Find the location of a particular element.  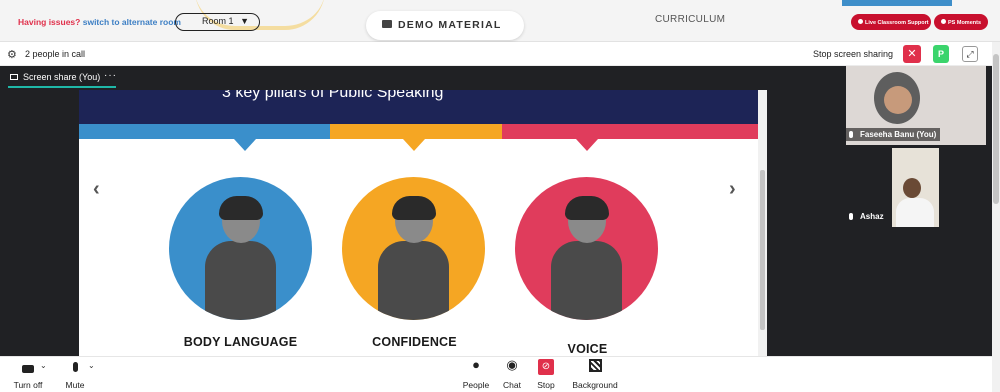

participant-tiles: Faseeha Banu (You) Ashaz is located at coordinates (919, 211).